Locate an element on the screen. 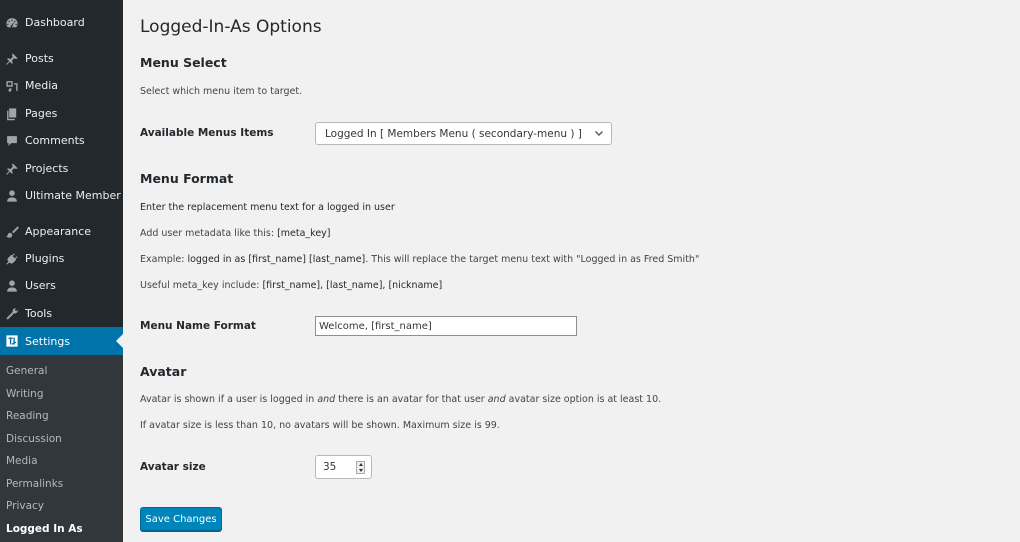 The width and height of the screenshot is (1020, 542). sidebar-item-tools: Tools is located at coordinates (61, 313).